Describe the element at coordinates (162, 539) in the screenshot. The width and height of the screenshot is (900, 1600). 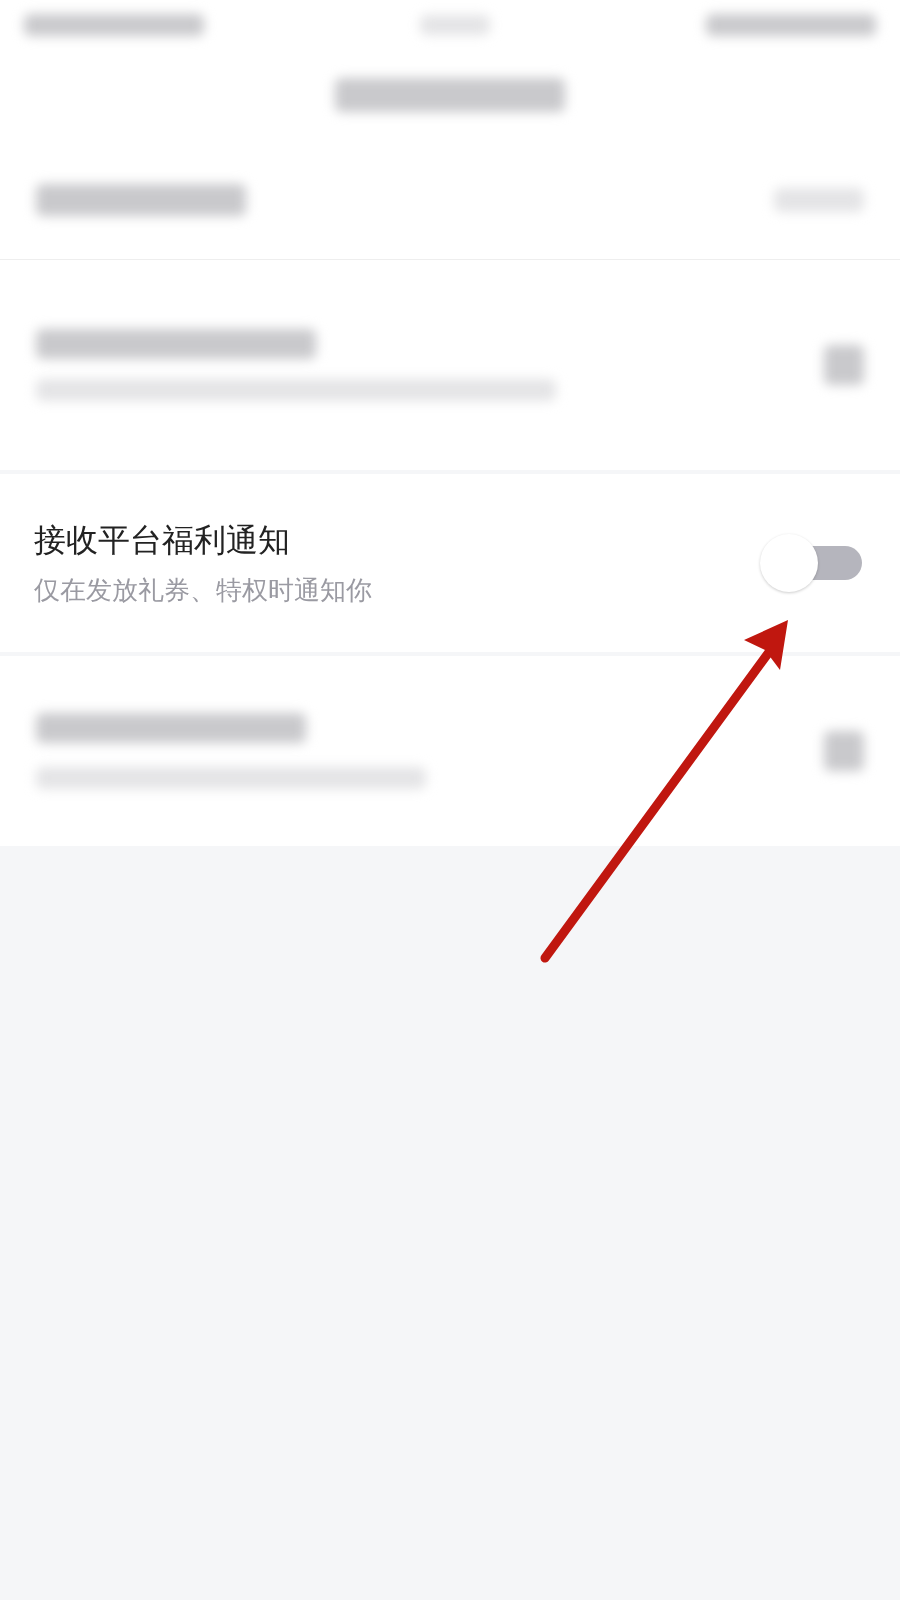
I see `setting-title: 接收平台福利通知` at that location.